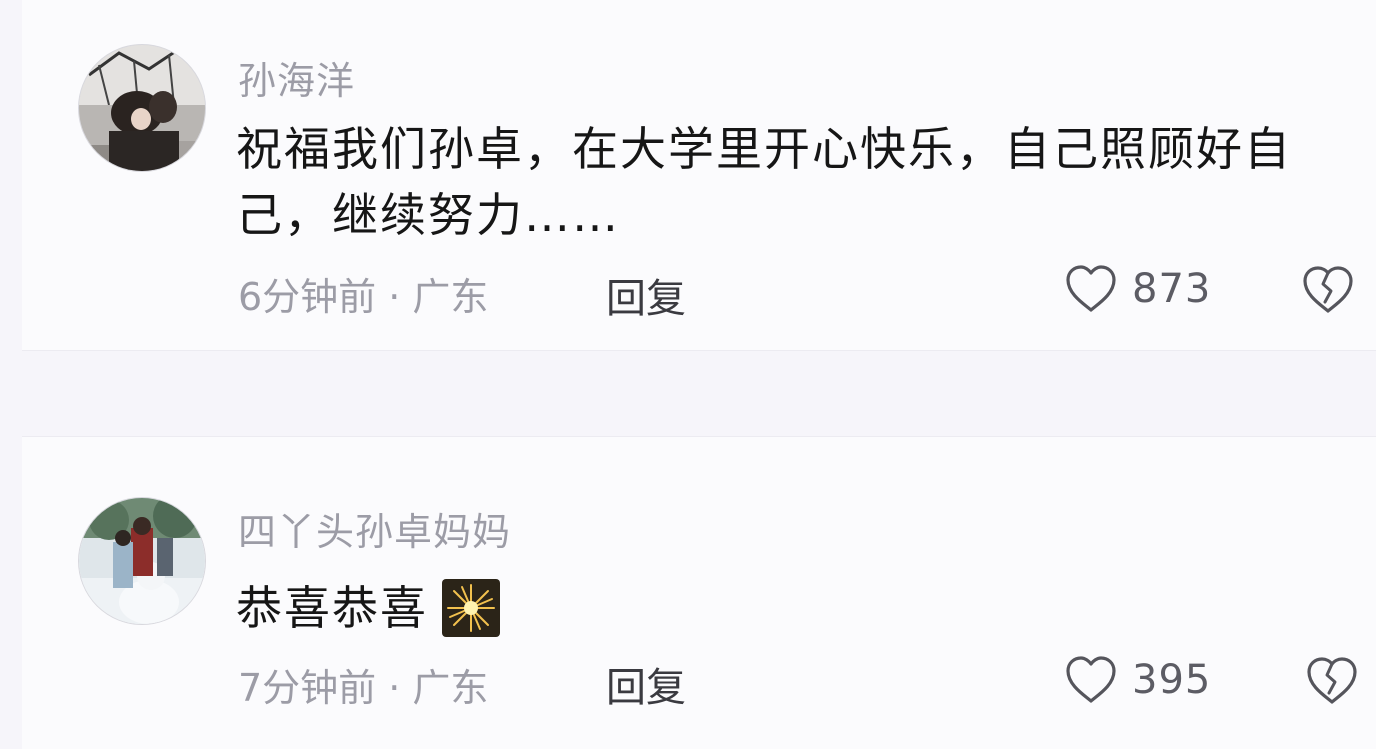 The height and width of the screenshot is (749, 1376). Describe the element at coordinates (1172, 680) in the screenshot. I see `like-count: 395` at that location.